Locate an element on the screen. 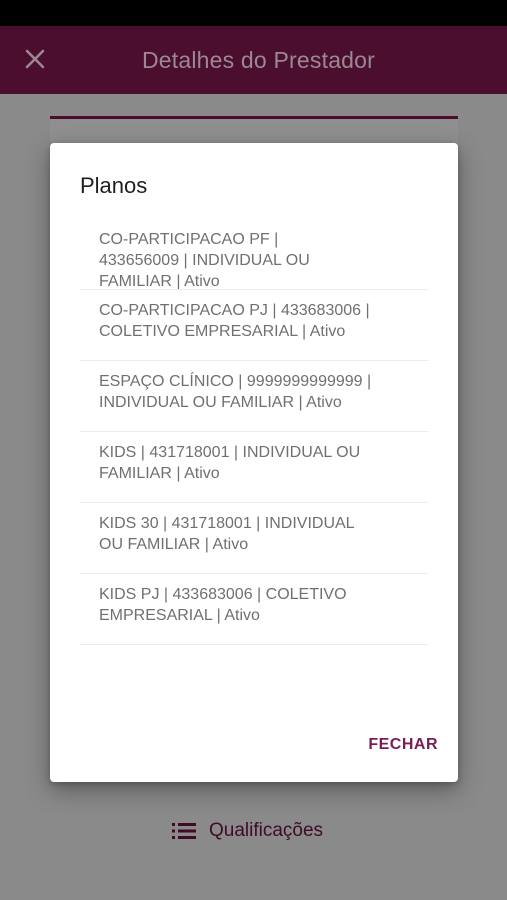 This screenshot has height=900, width=507. fechar-button: FECHAR is located at coordinates (403, 745).